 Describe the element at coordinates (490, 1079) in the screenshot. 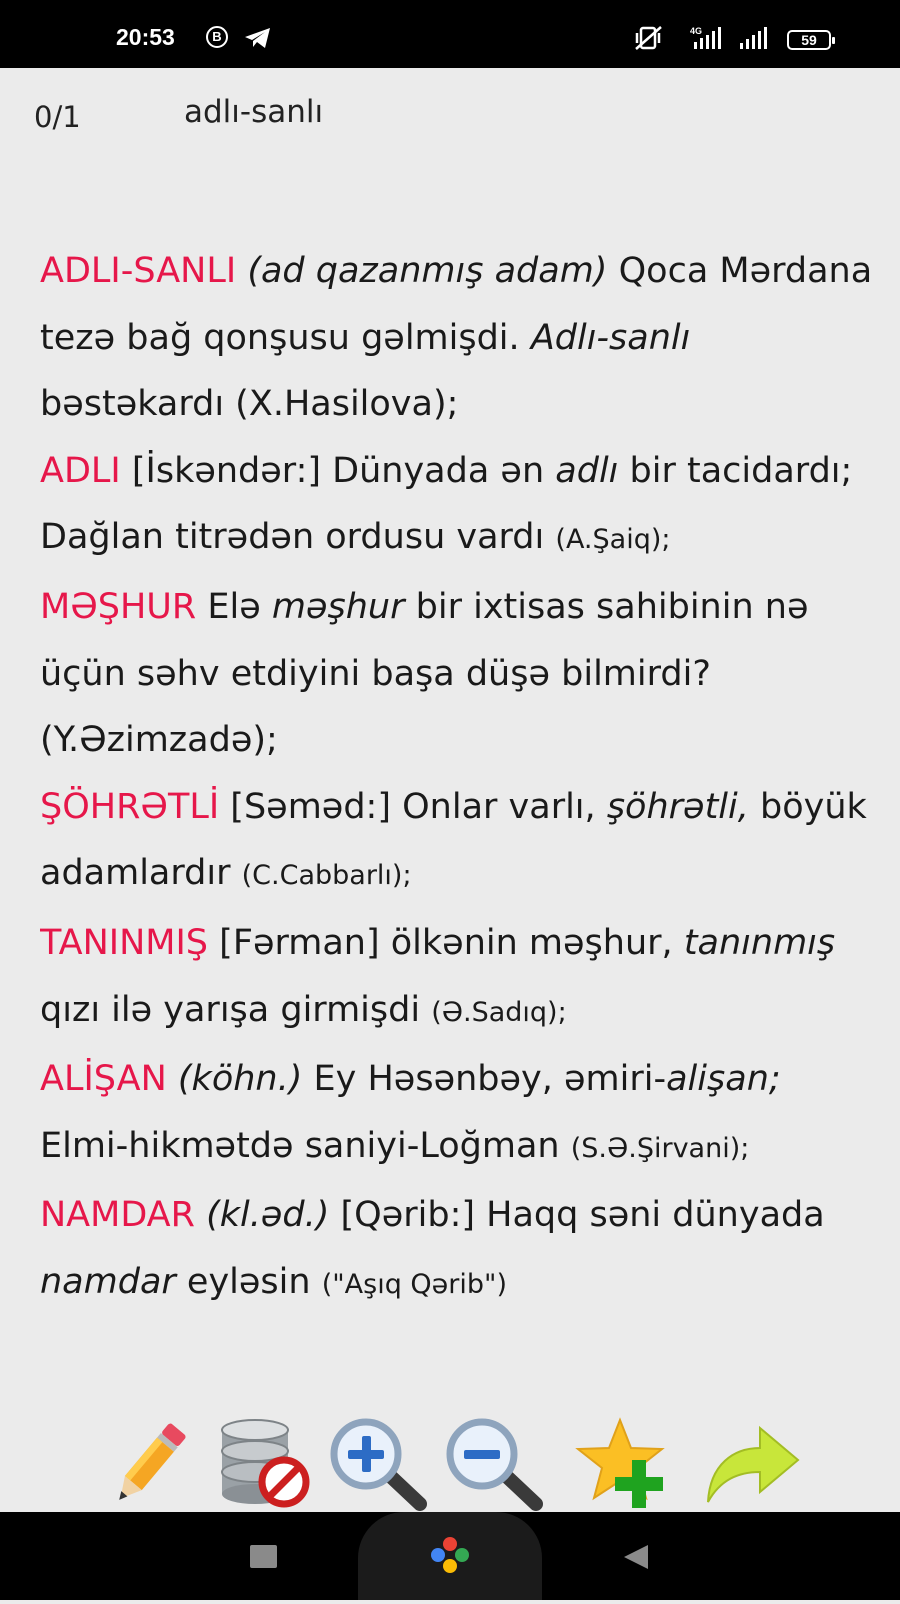

I see `entry-text: Ey Həsənbəy, əmiri-` at that location.